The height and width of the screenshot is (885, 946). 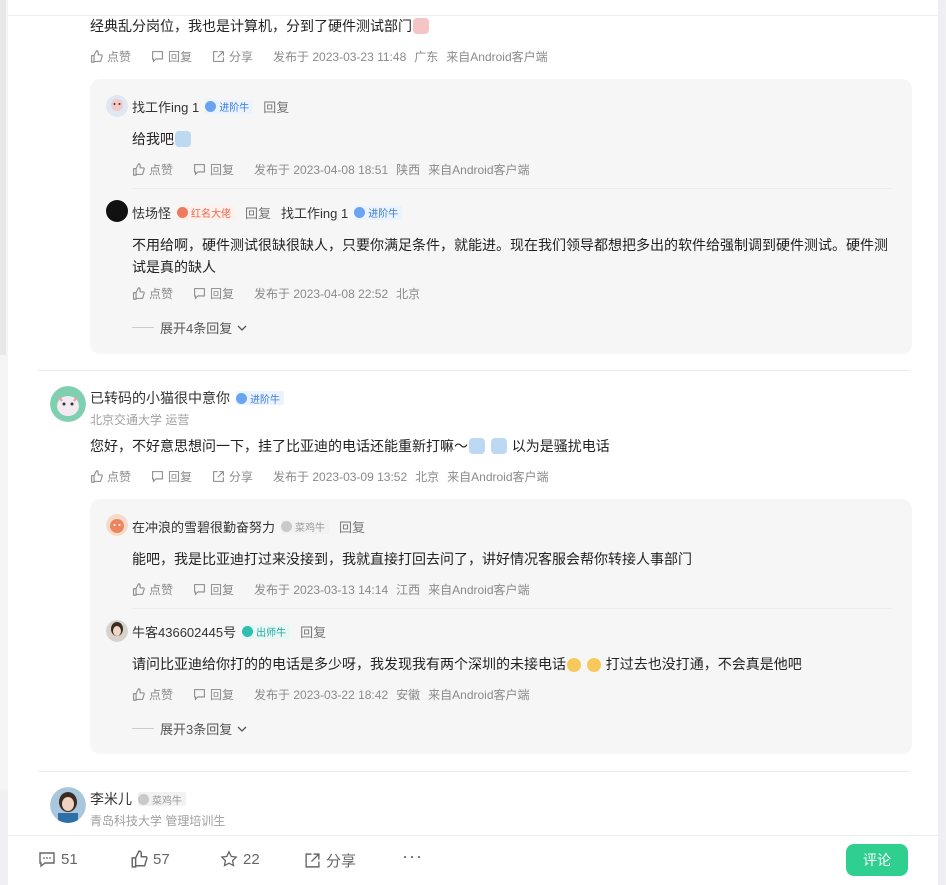 What do you see at coordinates (350, 446) in the screenshot?
I see `comment-text: 您好，不好意思想问一下，挂了比亚迪的电话还能重新打嘛～ 以为是骚扰电话` at bounding box center [350, 446].